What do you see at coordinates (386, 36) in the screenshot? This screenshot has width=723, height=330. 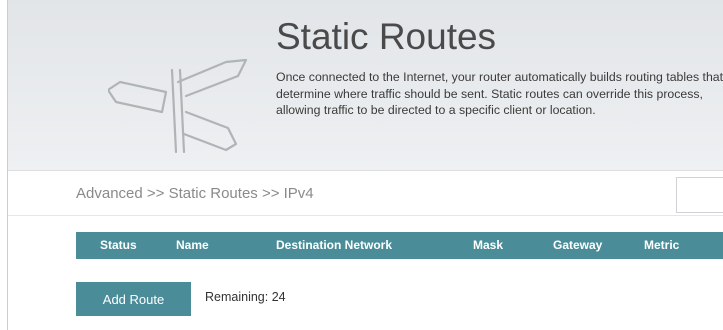 I see `page-title: Static Routes` at bounding box center [386, 36].